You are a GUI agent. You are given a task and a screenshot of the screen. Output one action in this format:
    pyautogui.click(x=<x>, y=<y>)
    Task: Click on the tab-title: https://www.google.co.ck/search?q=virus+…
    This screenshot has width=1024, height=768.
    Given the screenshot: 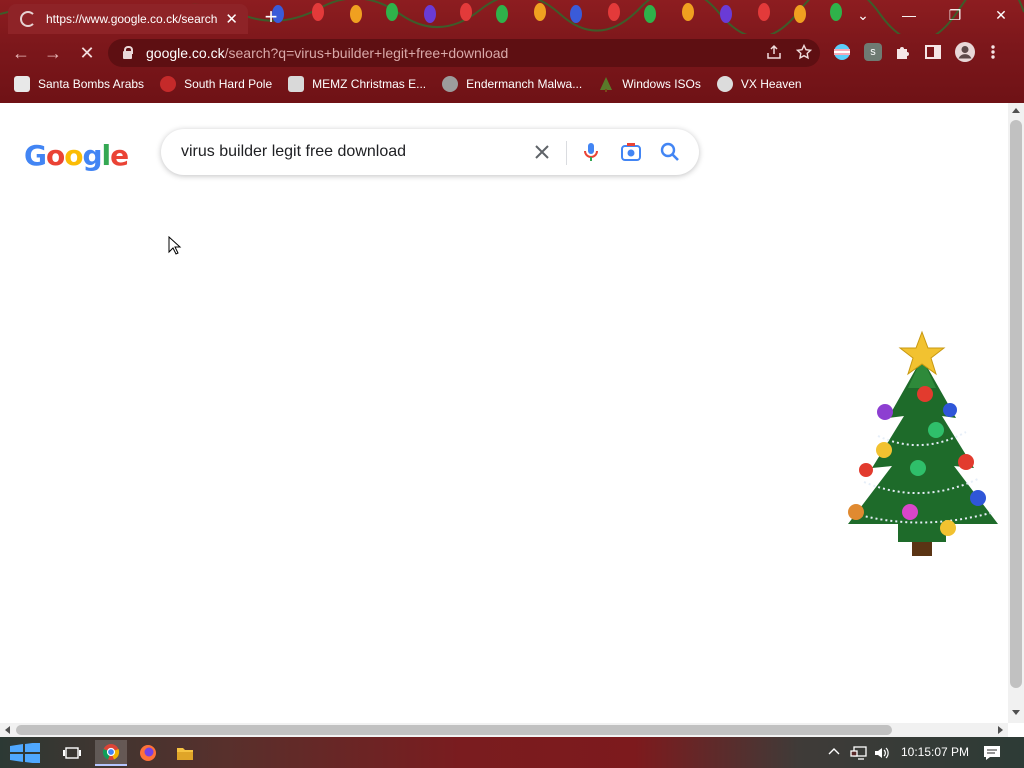 What is the action you would take?
    pyautogui.click(x=132, y=19)
    